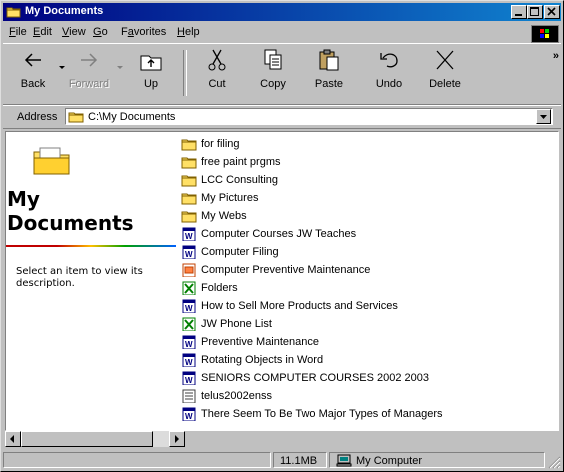 The height and width of the screenshot is (472, 564). I want to click on close-button, so click(552, 12).